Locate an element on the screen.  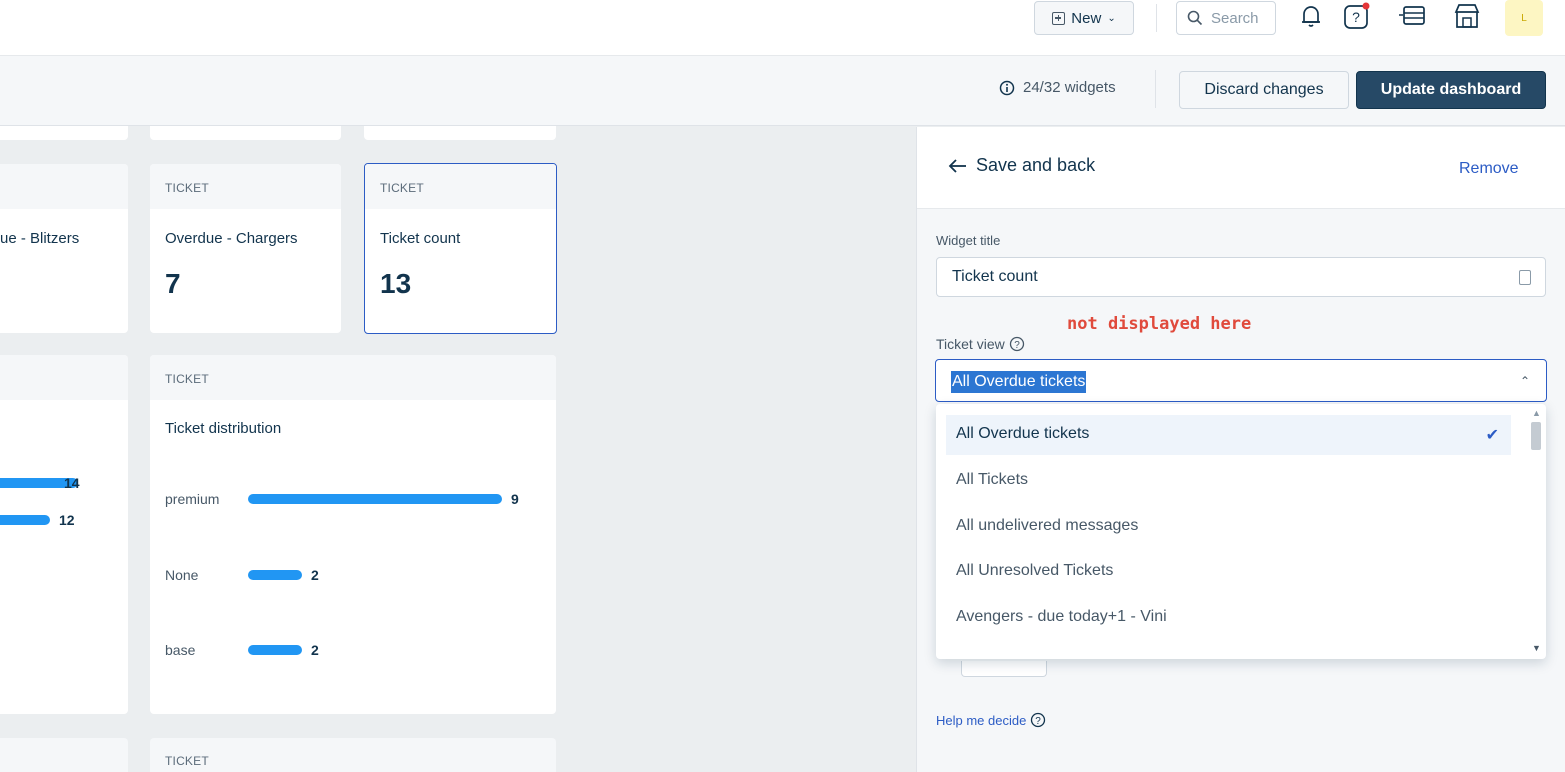
chevron-down-icon: ⌄ is located at coordinates (1111, 18).